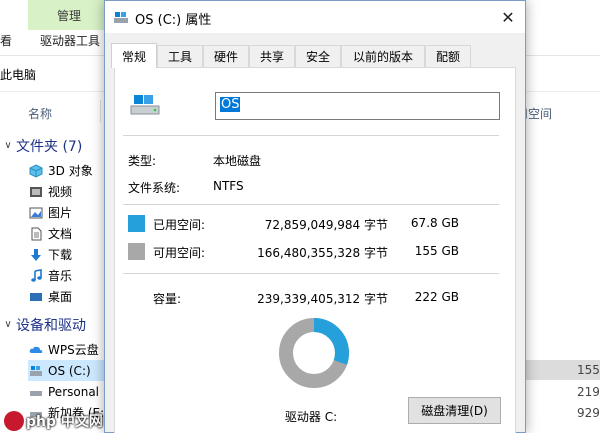 The width and height of the screenshot is (600, 433). Describe the element at coordinates (14, 421) in the screenshot. I see `watermark-logo` at that location.